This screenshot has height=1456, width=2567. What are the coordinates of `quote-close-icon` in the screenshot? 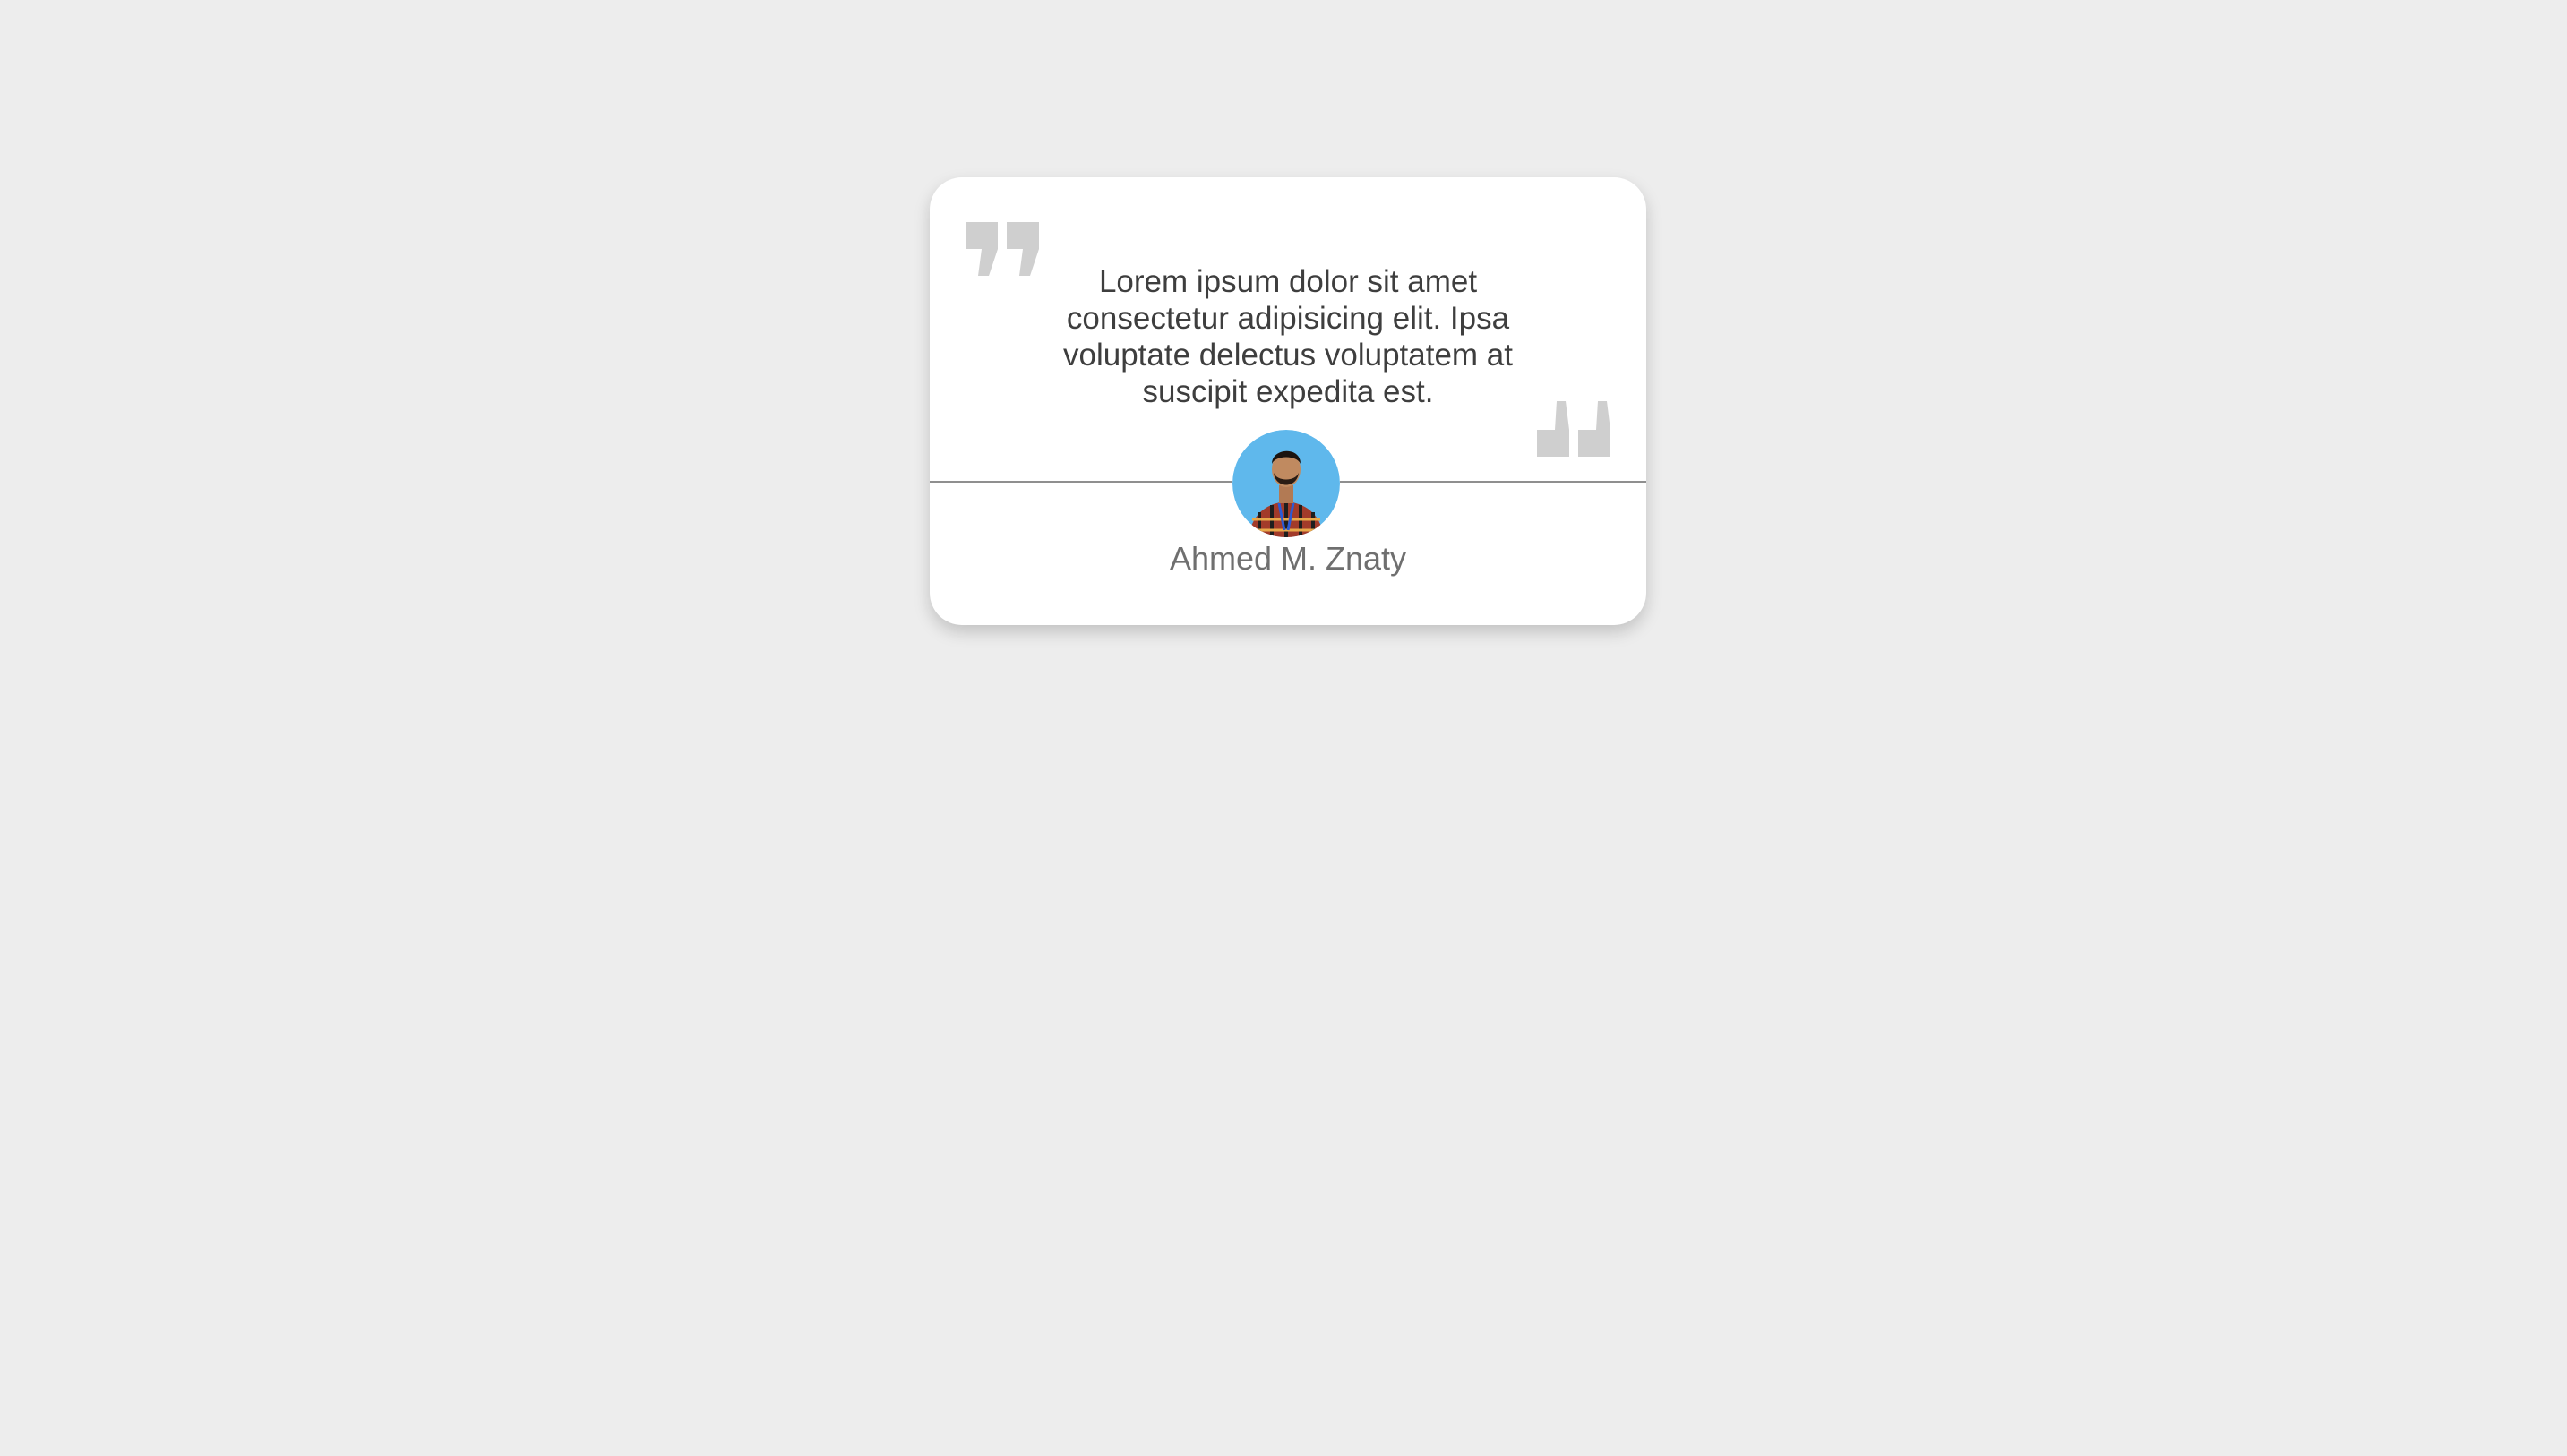 It's located at (1574, 429).